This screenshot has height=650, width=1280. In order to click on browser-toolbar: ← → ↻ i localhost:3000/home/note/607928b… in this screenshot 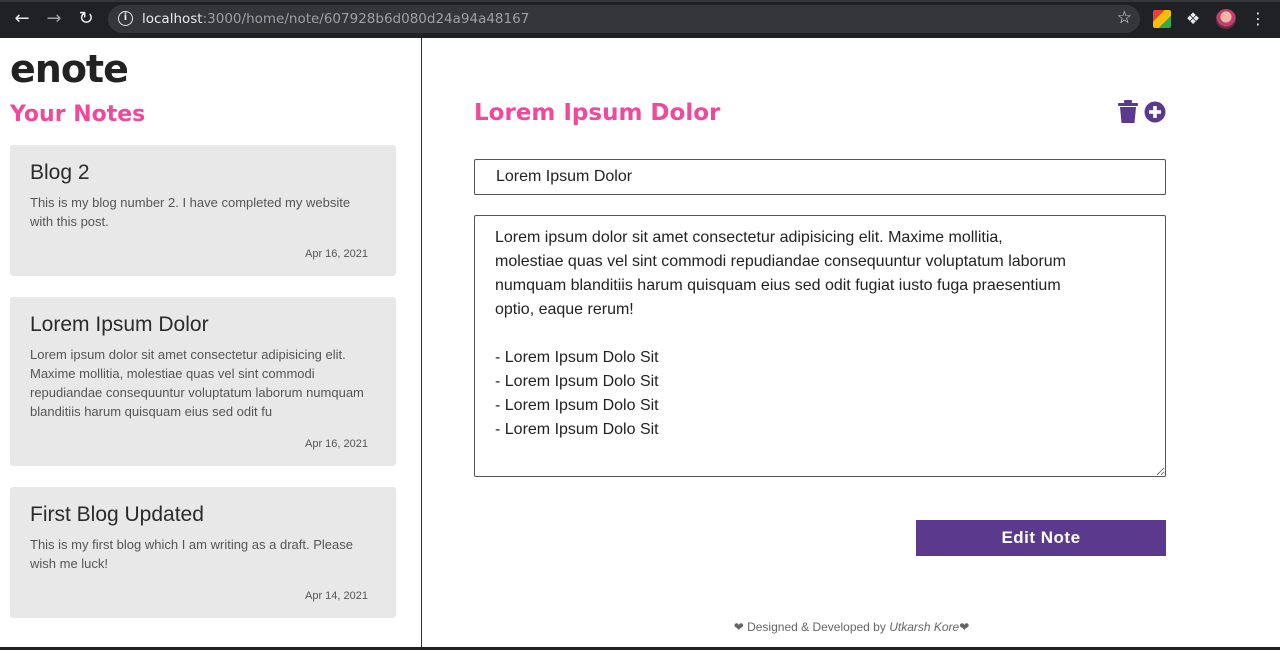, I will do `click(640, 19)`.